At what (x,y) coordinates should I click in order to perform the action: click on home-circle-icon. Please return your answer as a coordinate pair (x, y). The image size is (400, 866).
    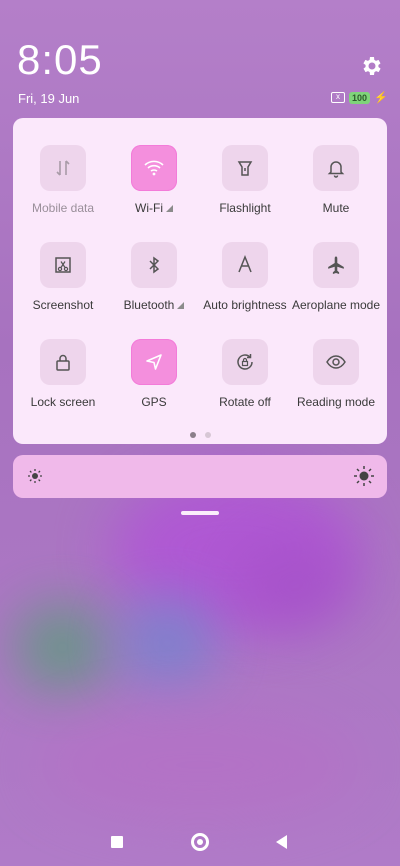
    Looking at the image, I should click on (200, 842).